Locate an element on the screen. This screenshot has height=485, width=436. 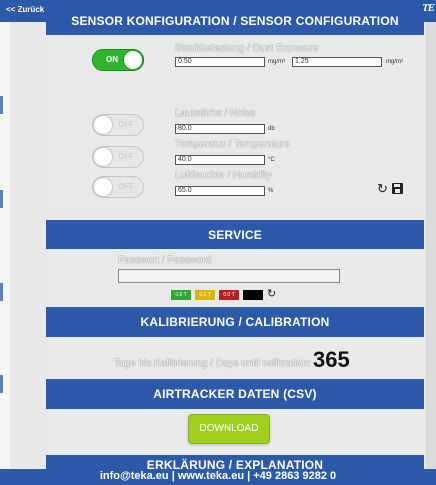
dust-min-unit: mg/m³ is located at coordinates (276, 62).